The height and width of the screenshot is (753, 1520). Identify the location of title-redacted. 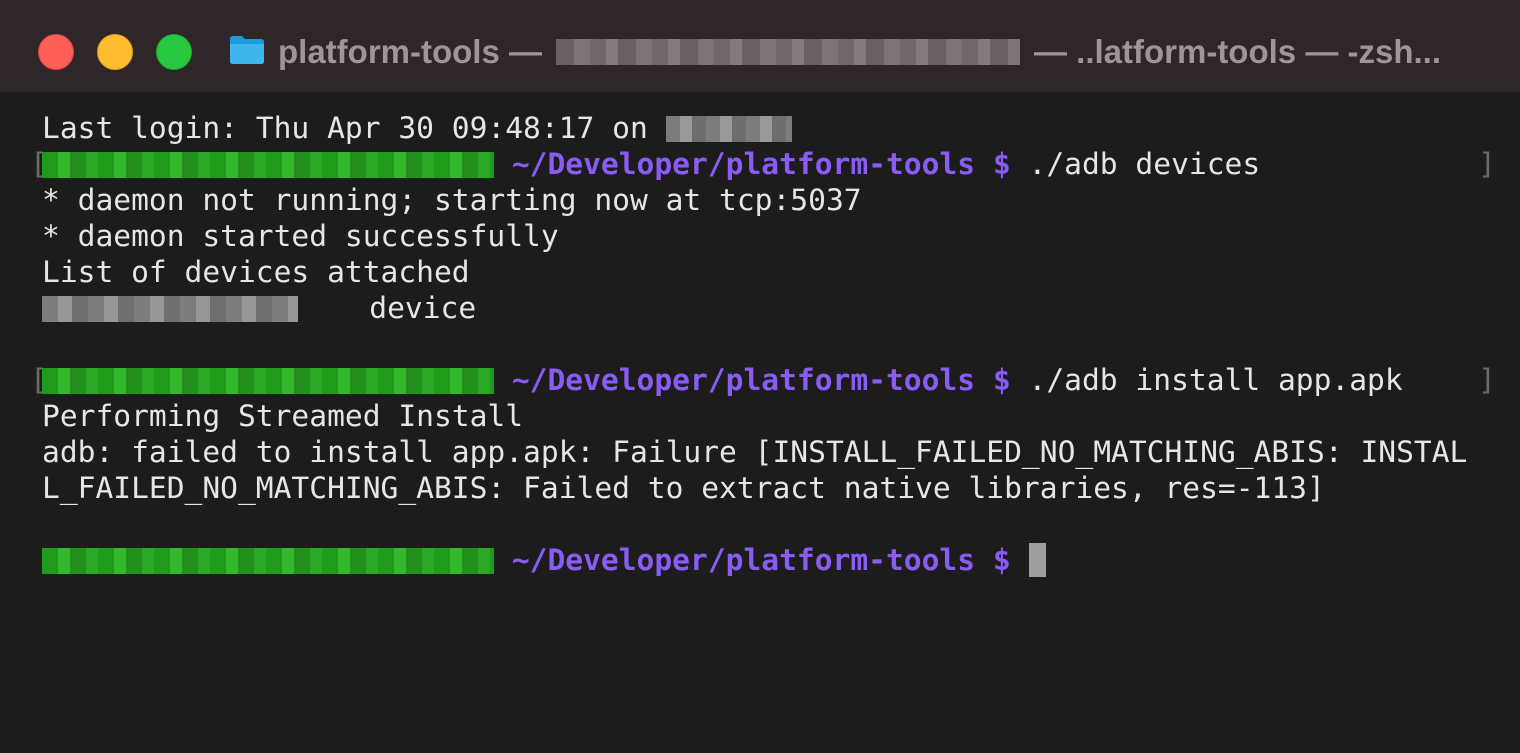
(787, 52).